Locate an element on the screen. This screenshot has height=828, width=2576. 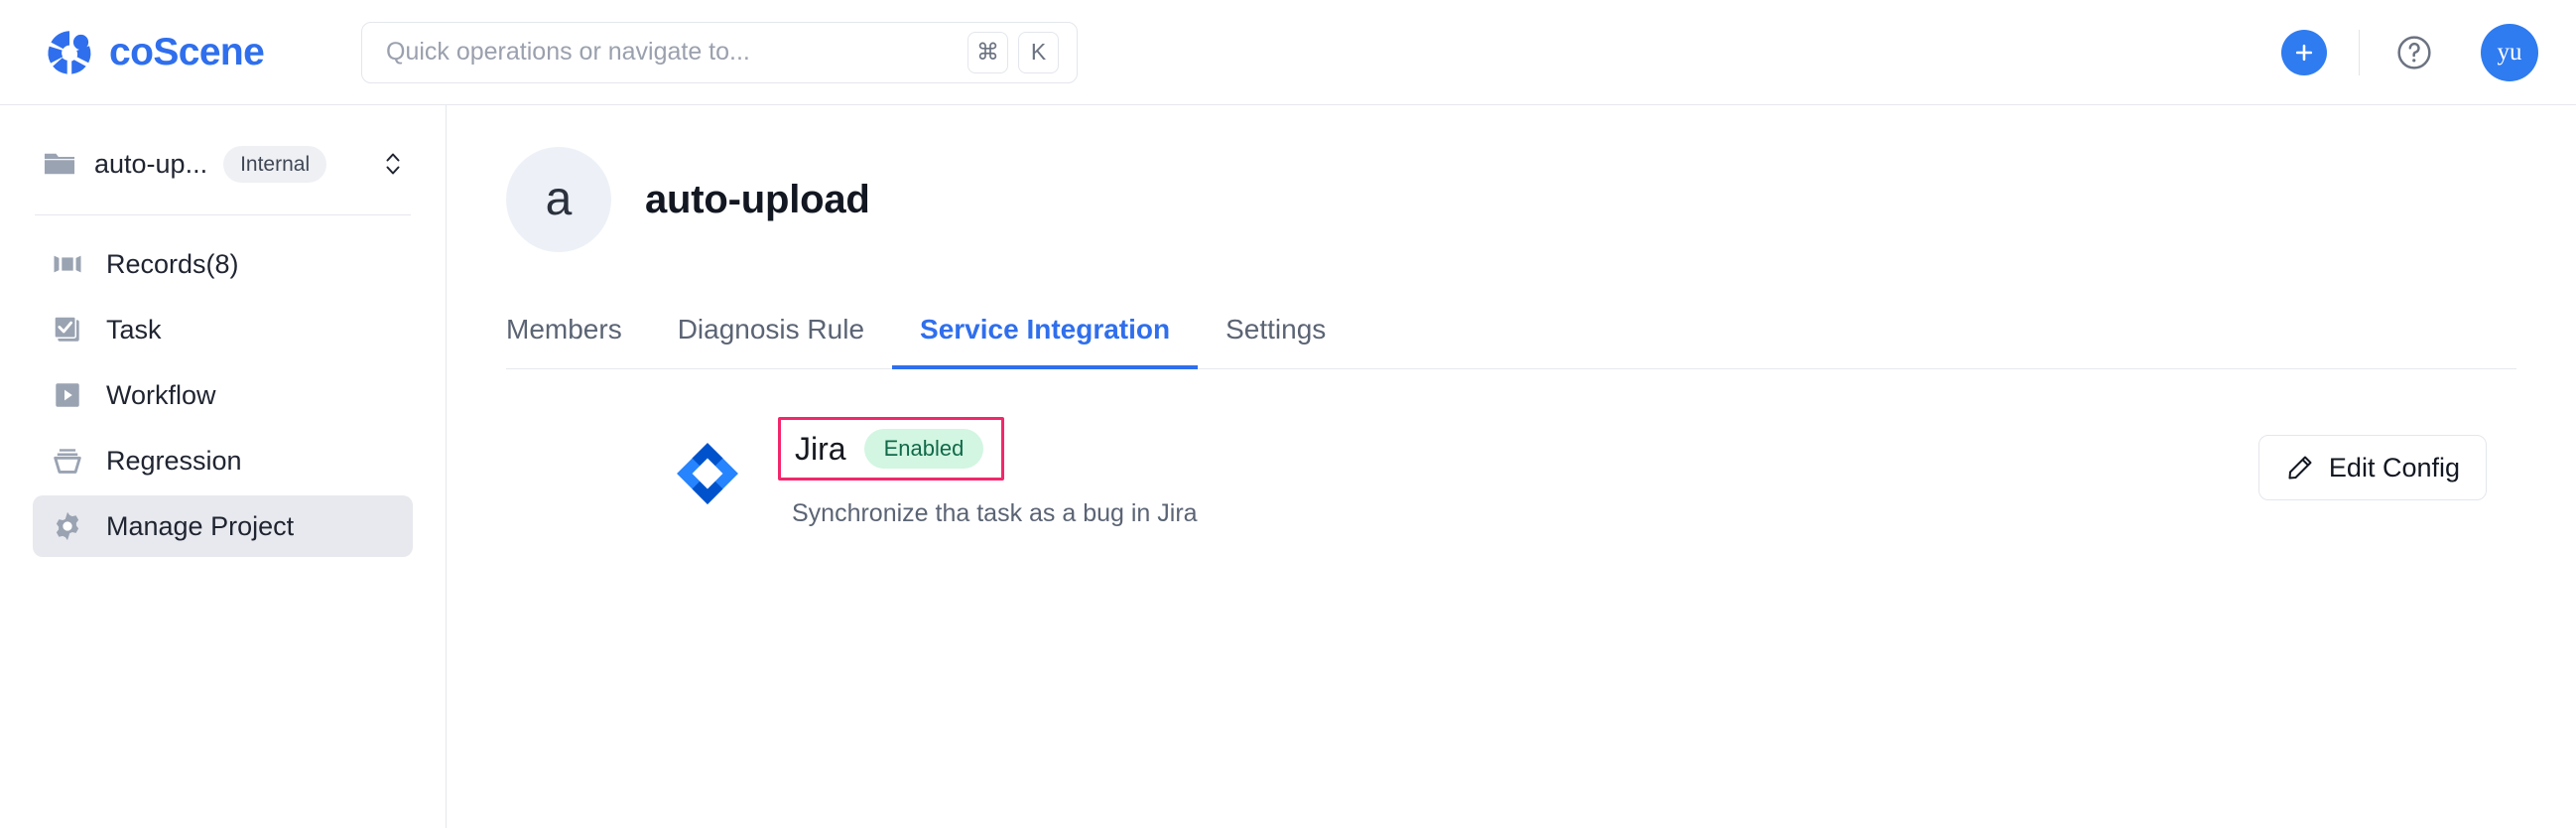
add-button is located at coordinates (2304, 52).